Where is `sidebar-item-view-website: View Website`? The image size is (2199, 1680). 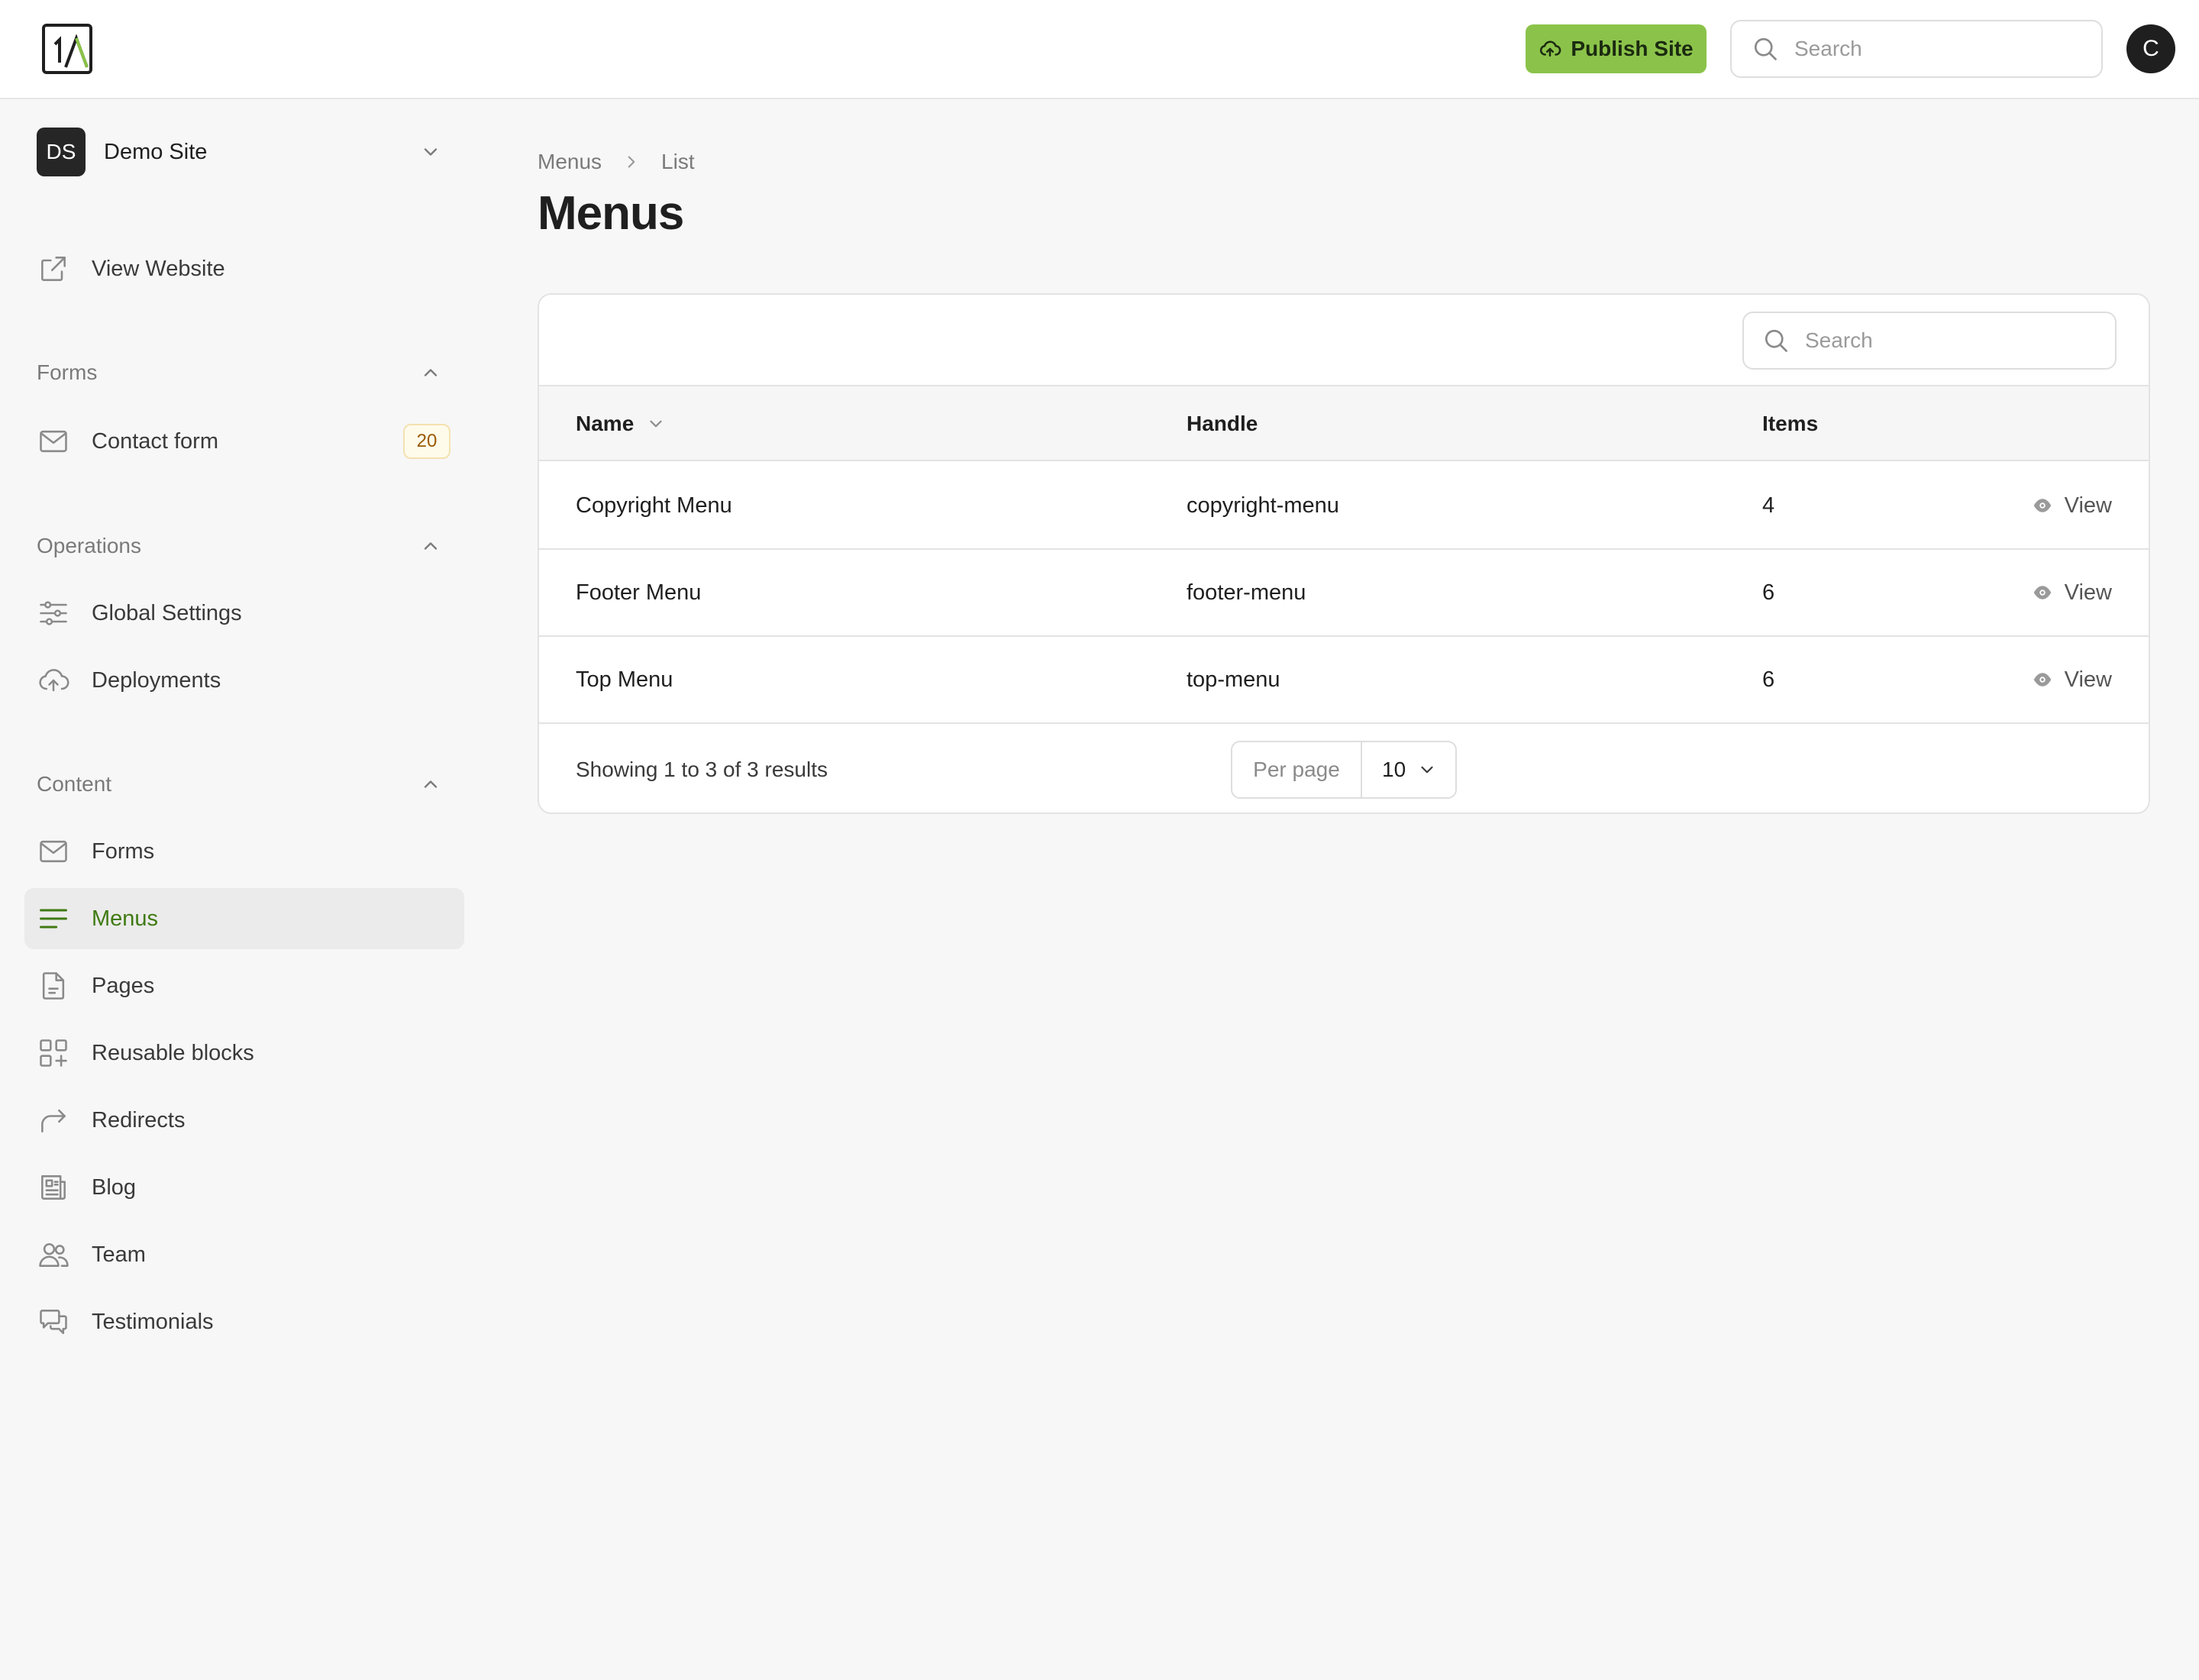 sidebar-item-view-website: View Website is located at coordinates (244, 268).